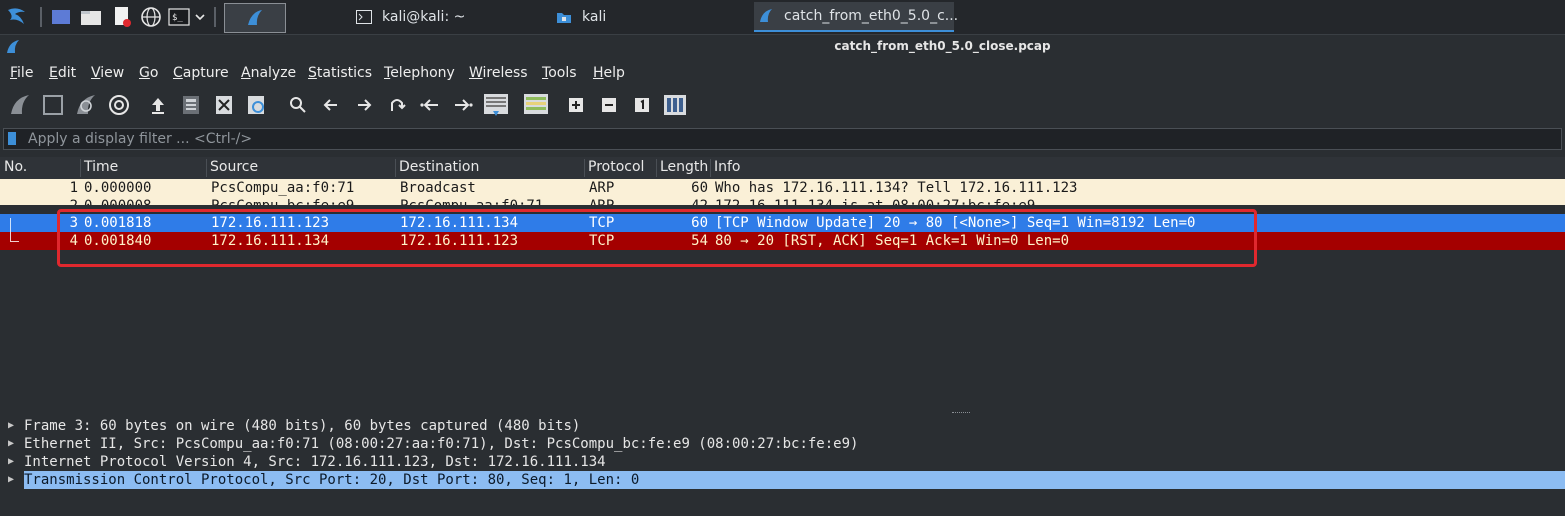 This screenshot has width=1565, height=516. I want to click on window-titlebar: catch_from_eth0_5.0_close.pcap, so click(782, 47).